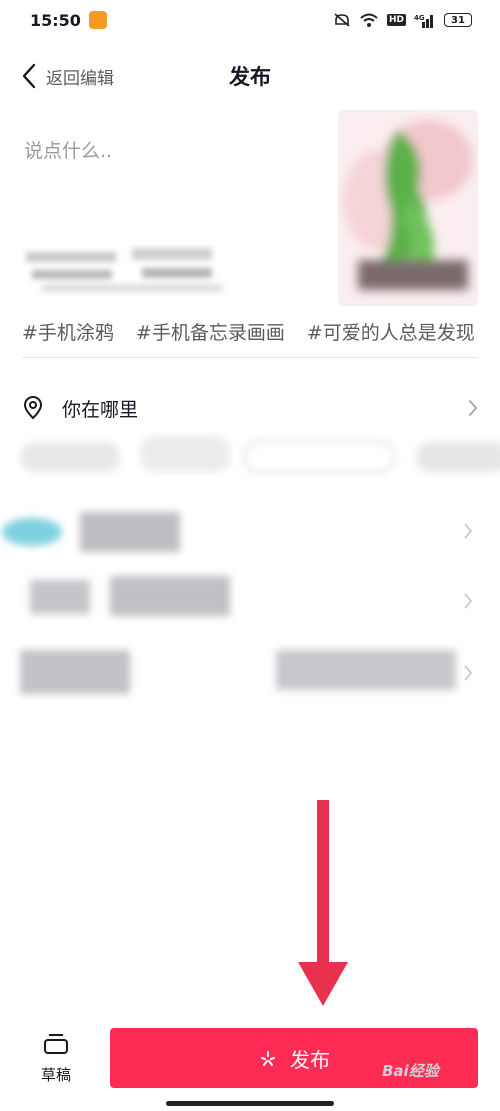 This screenshot has width=500, height=1111. Describe the element at coordinates (310, 1059) in the screenshot. I see `publish-label: 发布` at that location.